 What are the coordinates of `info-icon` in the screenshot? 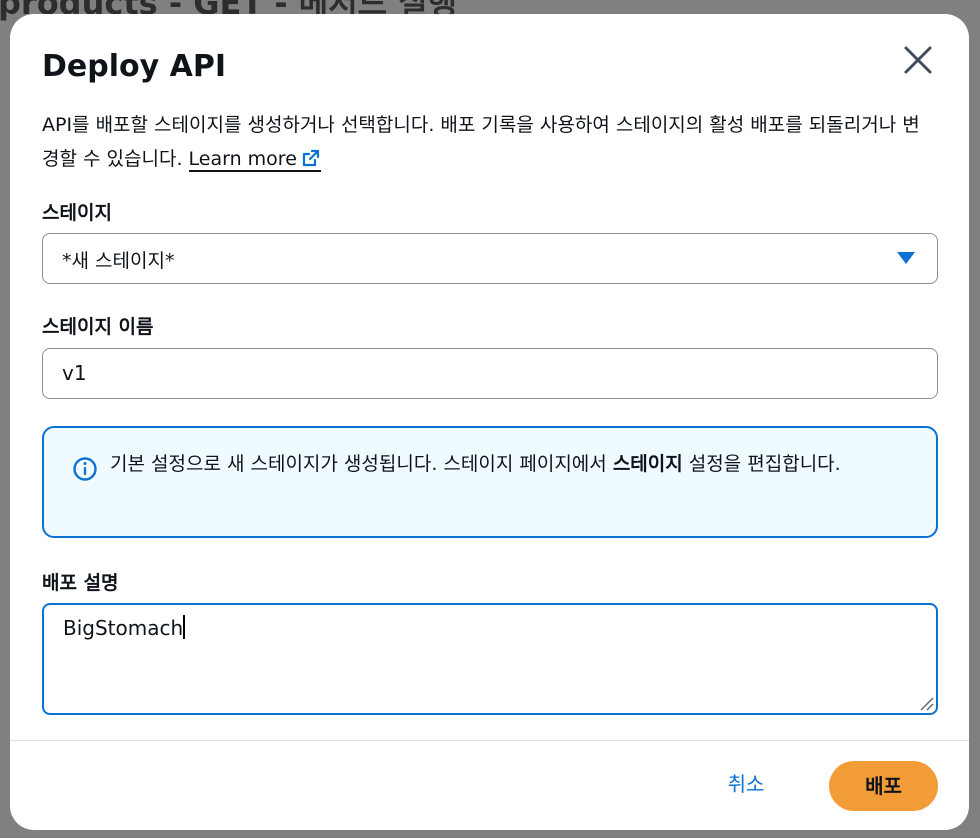 It's located at (85, 469).